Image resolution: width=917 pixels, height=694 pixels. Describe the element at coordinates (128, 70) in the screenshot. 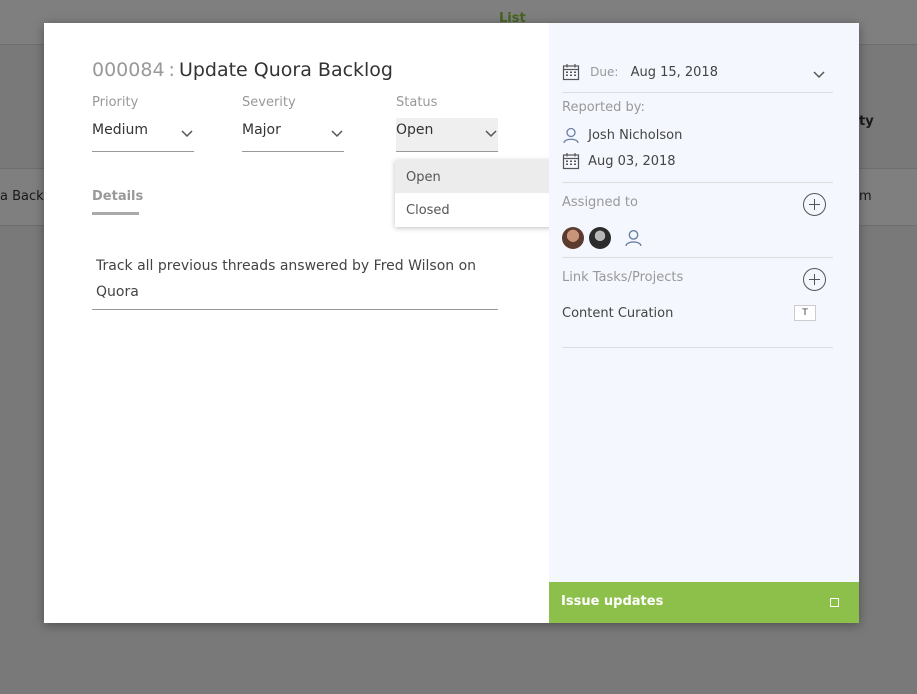

I see `issue-number: 000084` at that location.